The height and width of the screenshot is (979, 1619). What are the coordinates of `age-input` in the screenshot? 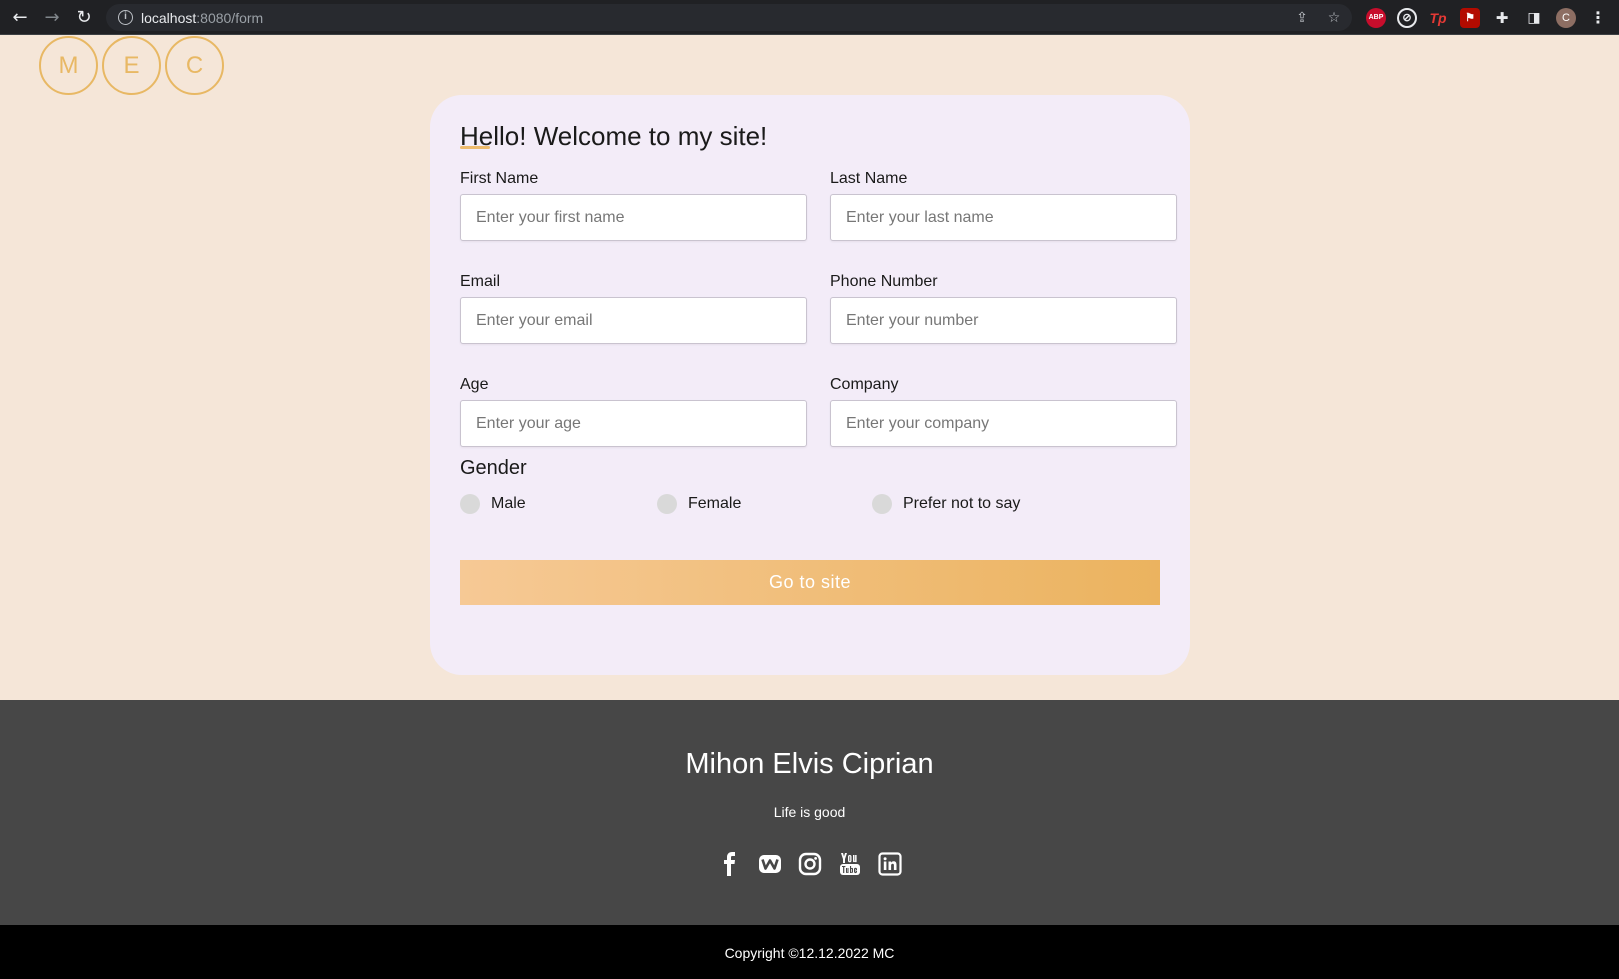 It's located at (633, 423).